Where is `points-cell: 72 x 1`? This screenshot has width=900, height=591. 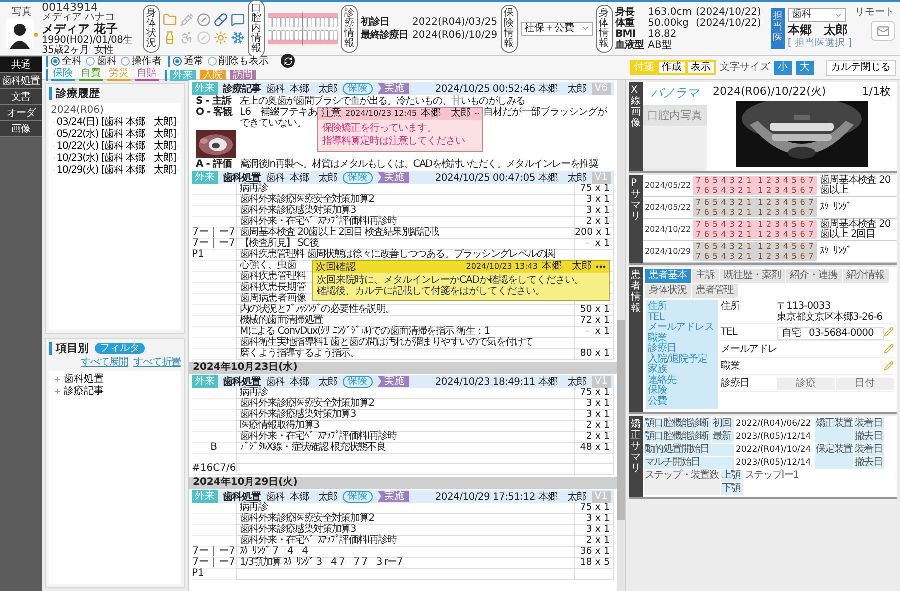
points-cell: 72 x 1 is located at coordinates (594, 321).